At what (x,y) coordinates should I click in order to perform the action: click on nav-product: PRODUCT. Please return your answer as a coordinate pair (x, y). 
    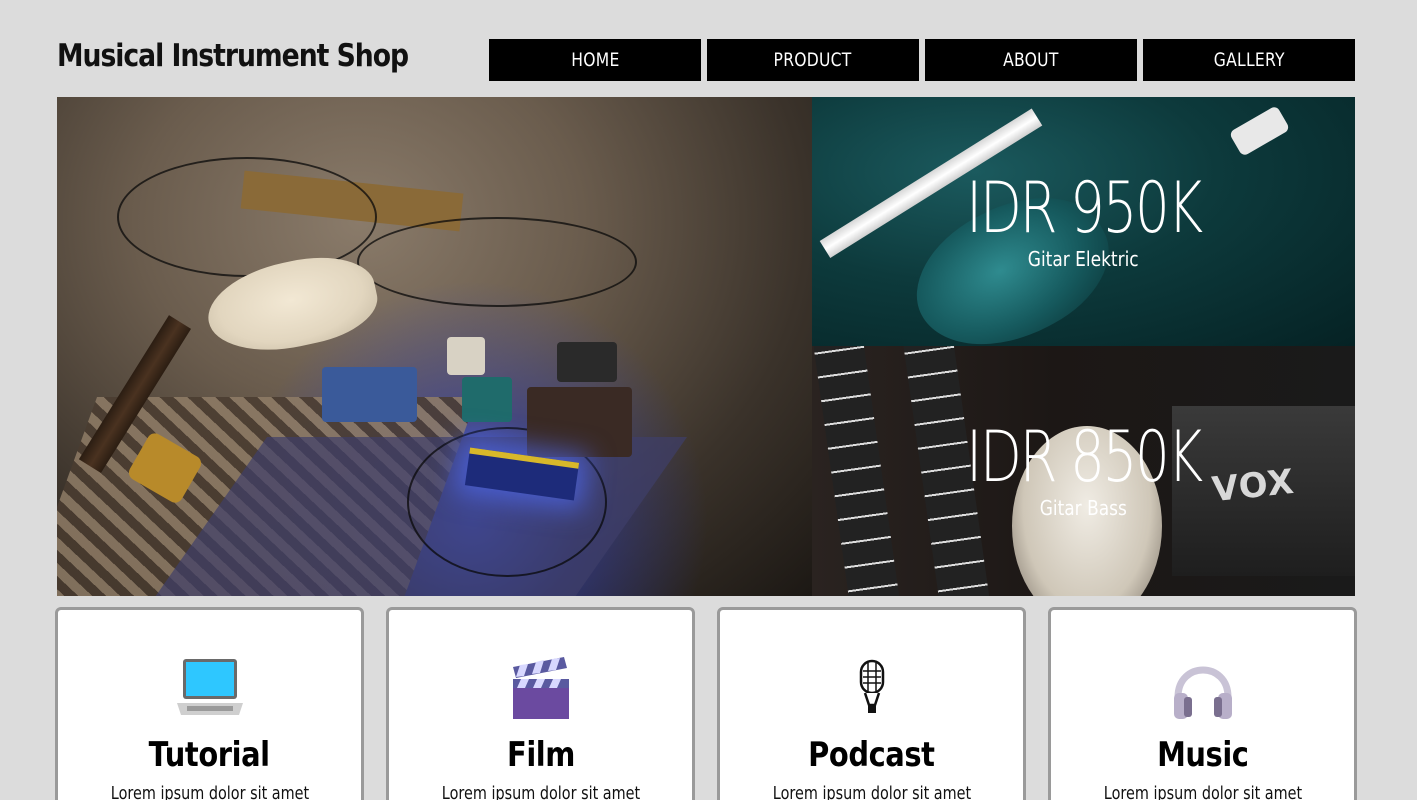
    Looking at the image, I should click on (813, 60).